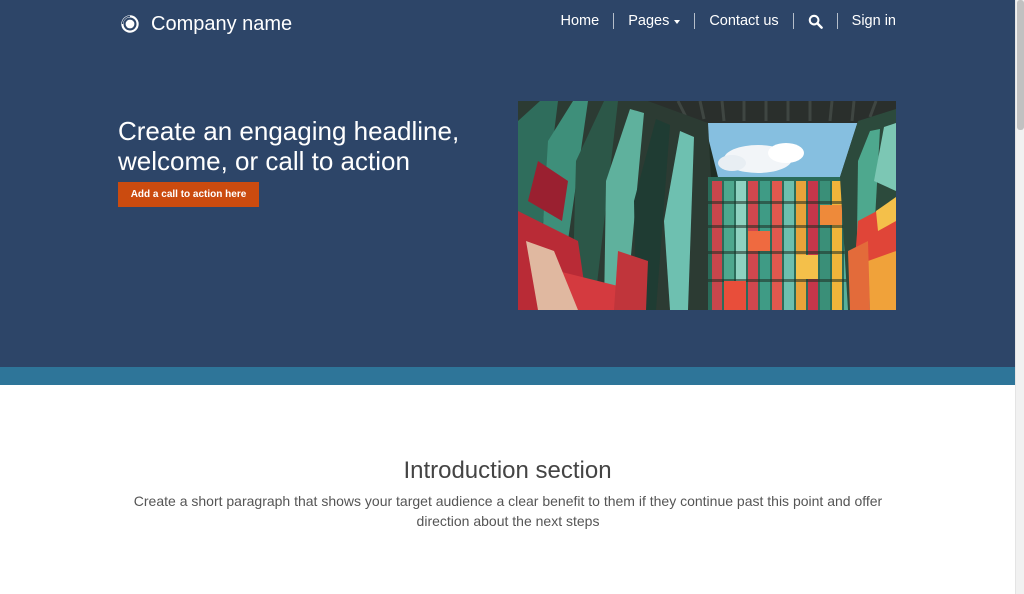 The image size is (1024, 594). What do you see at coordinates (130, 24) in the screenshot?
I see `ring-logo-icon` at bounding box center [130, 24].